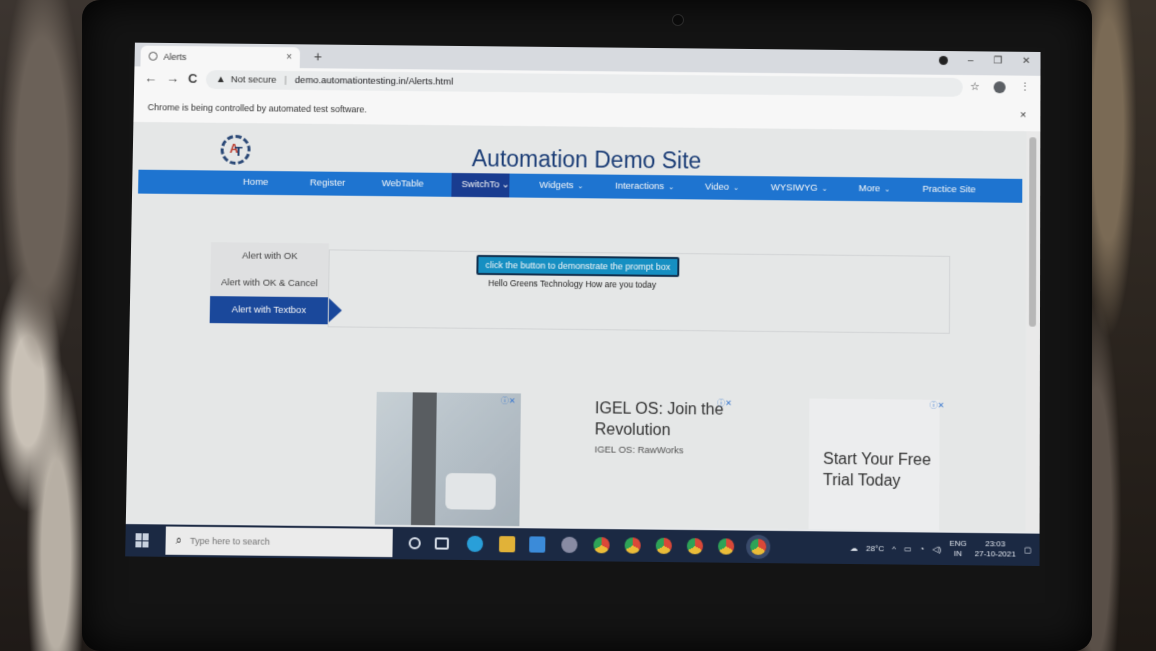  Describe the element at coordinates (717, 187) in the screenshot. I see `nav-video-label: Video` at that location.